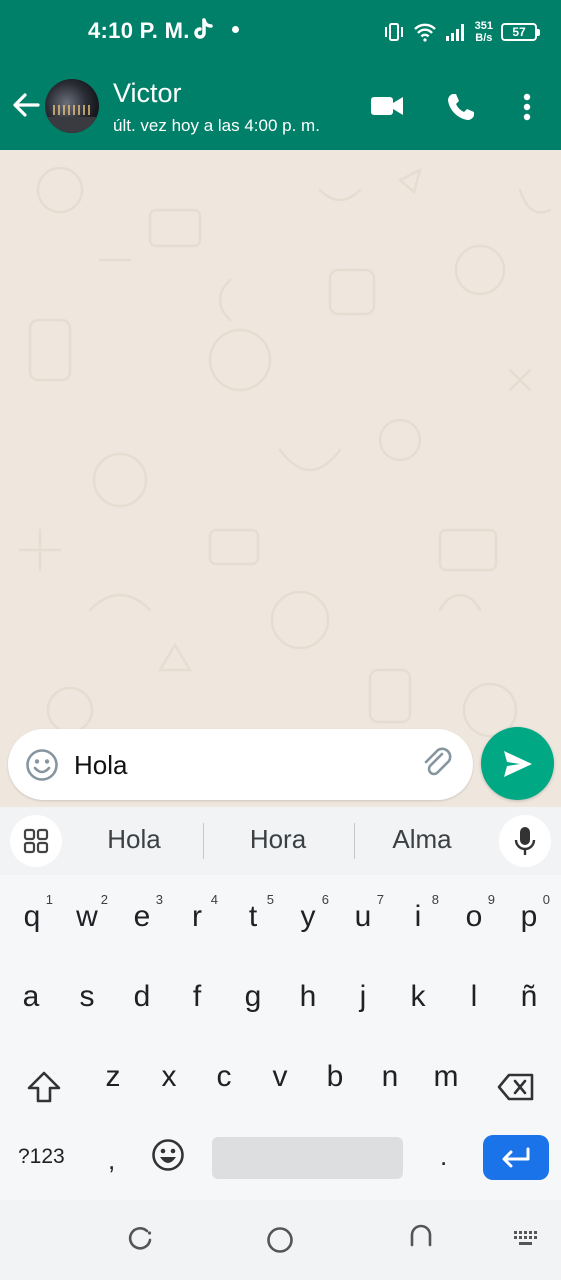  Describe the element at coordinates (393, 32) in the screenshot. I see `vibrate-icon` at that location.